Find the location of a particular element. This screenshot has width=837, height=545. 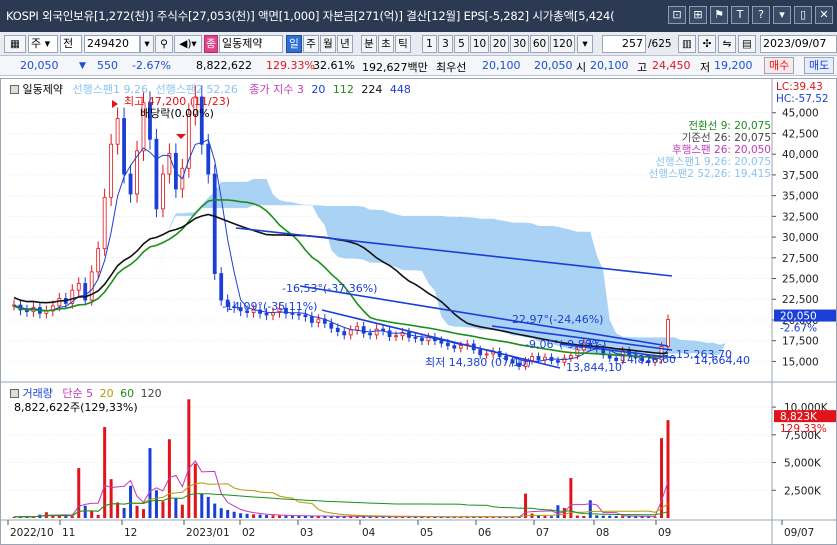

legend-ma-112: 112 is located at coordinates (343, 89).